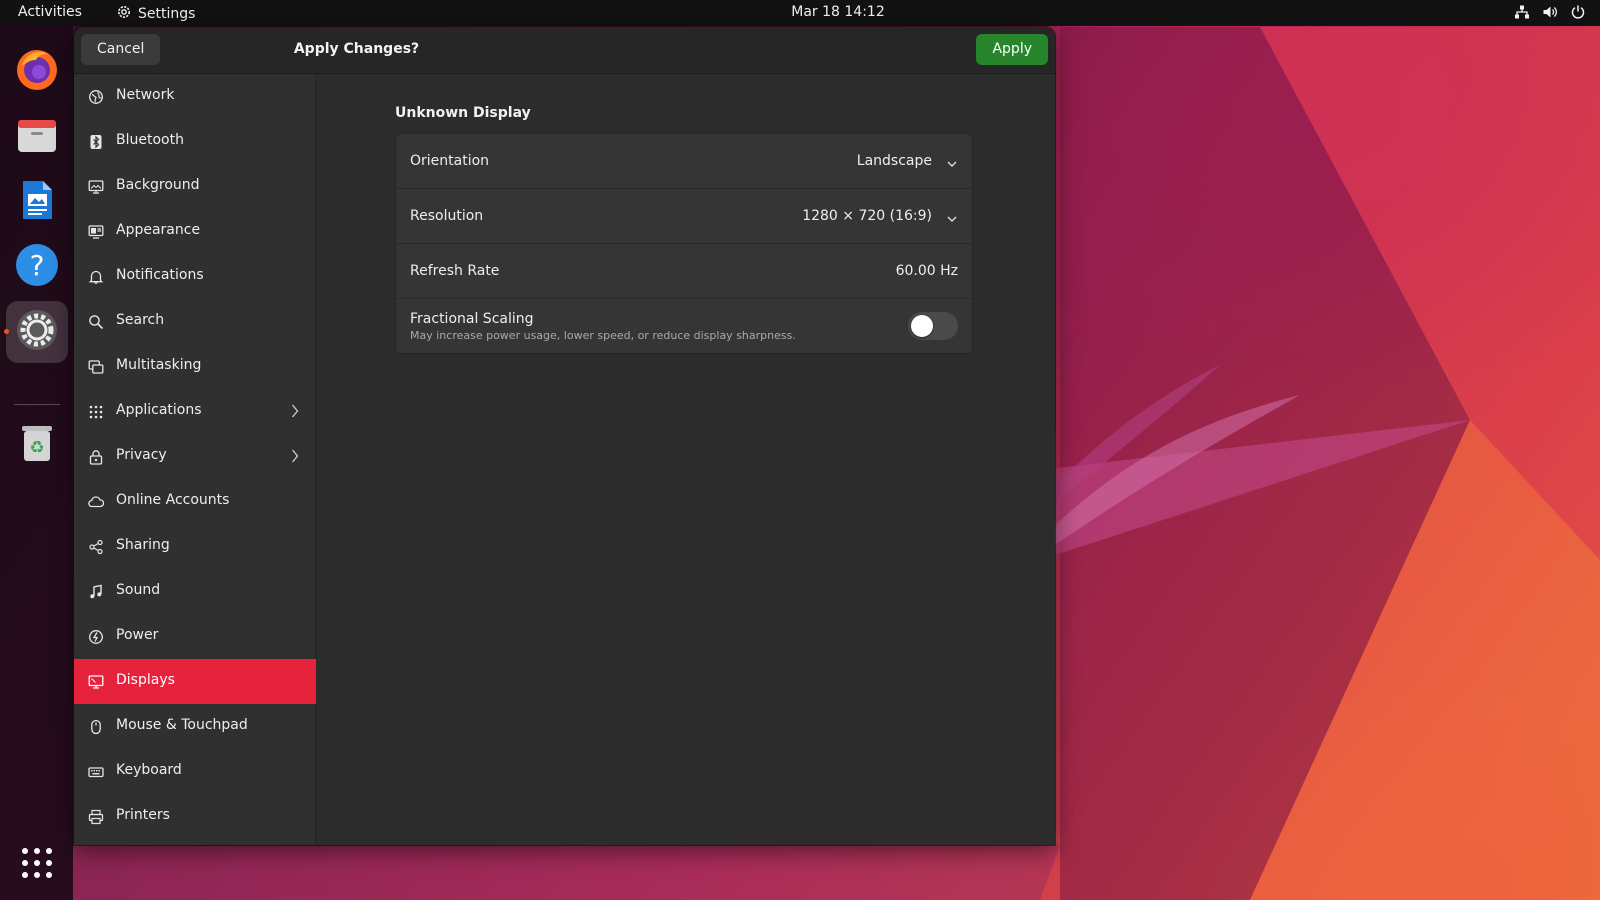 This screenshot has width=1600, height=900. I want to click on writer-icon, so click(37, 202).